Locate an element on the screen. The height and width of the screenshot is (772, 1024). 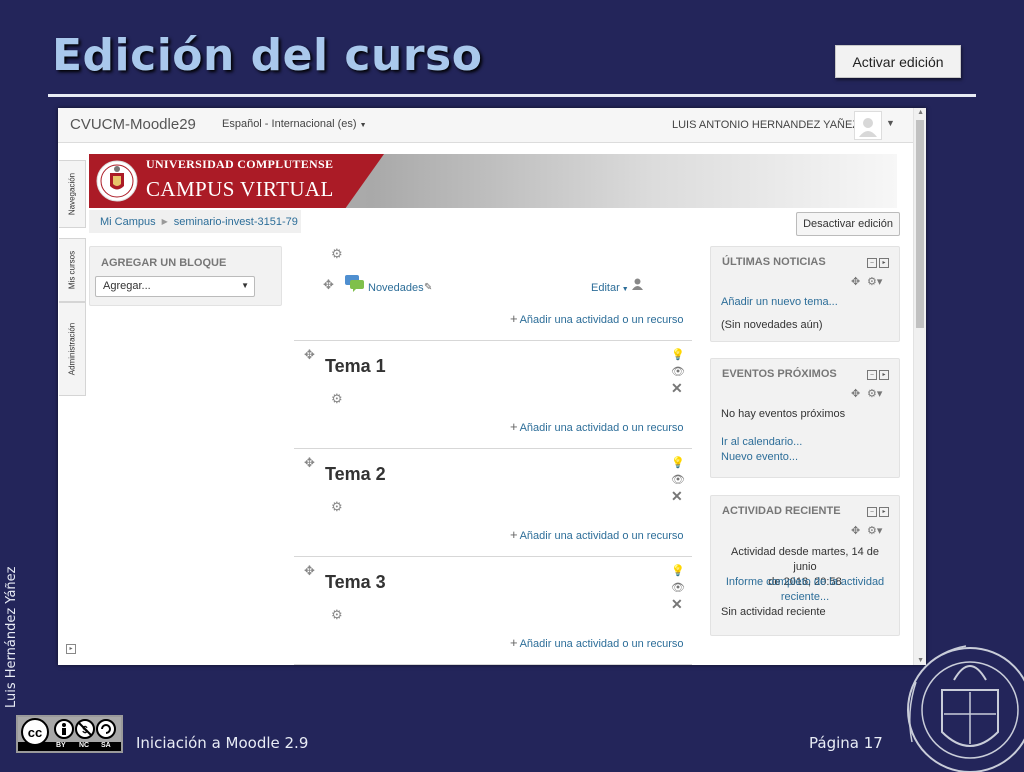
side-tab-label: Navegación is located at coordinates (72, 194).